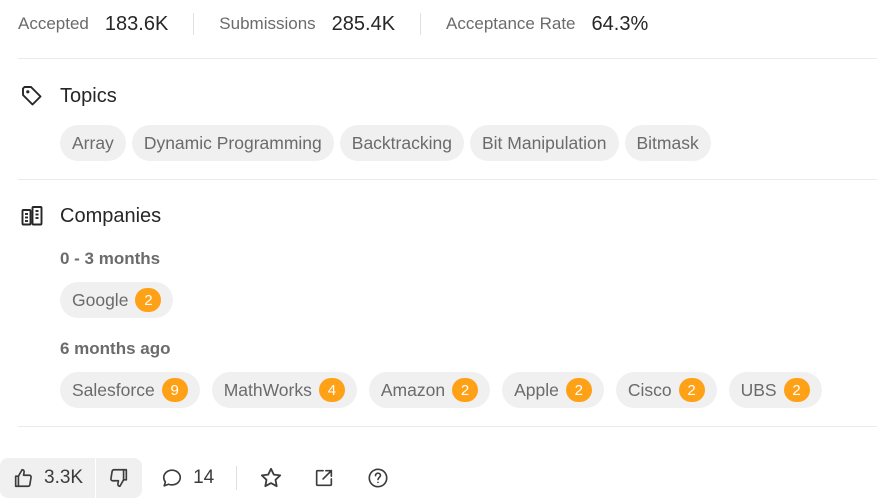  I want to click on comment-icon, so click(172, 478).